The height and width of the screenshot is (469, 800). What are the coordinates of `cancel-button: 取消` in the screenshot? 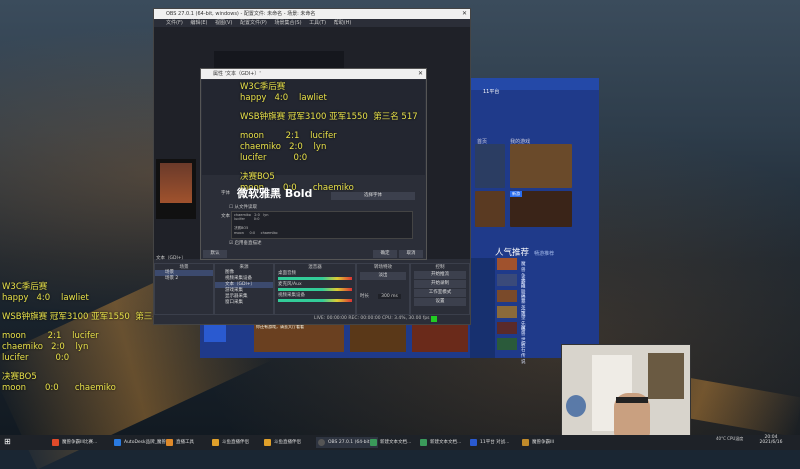 It's located at (411, 254).